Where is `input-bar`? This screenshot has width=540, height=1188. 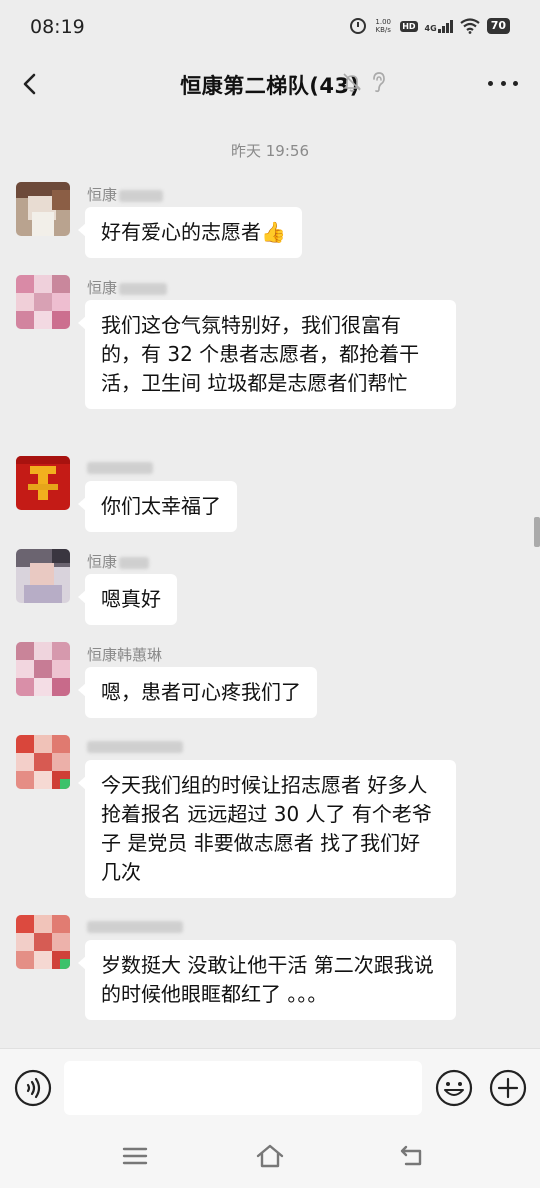
input-bar is located at coordinates (270, 1088).